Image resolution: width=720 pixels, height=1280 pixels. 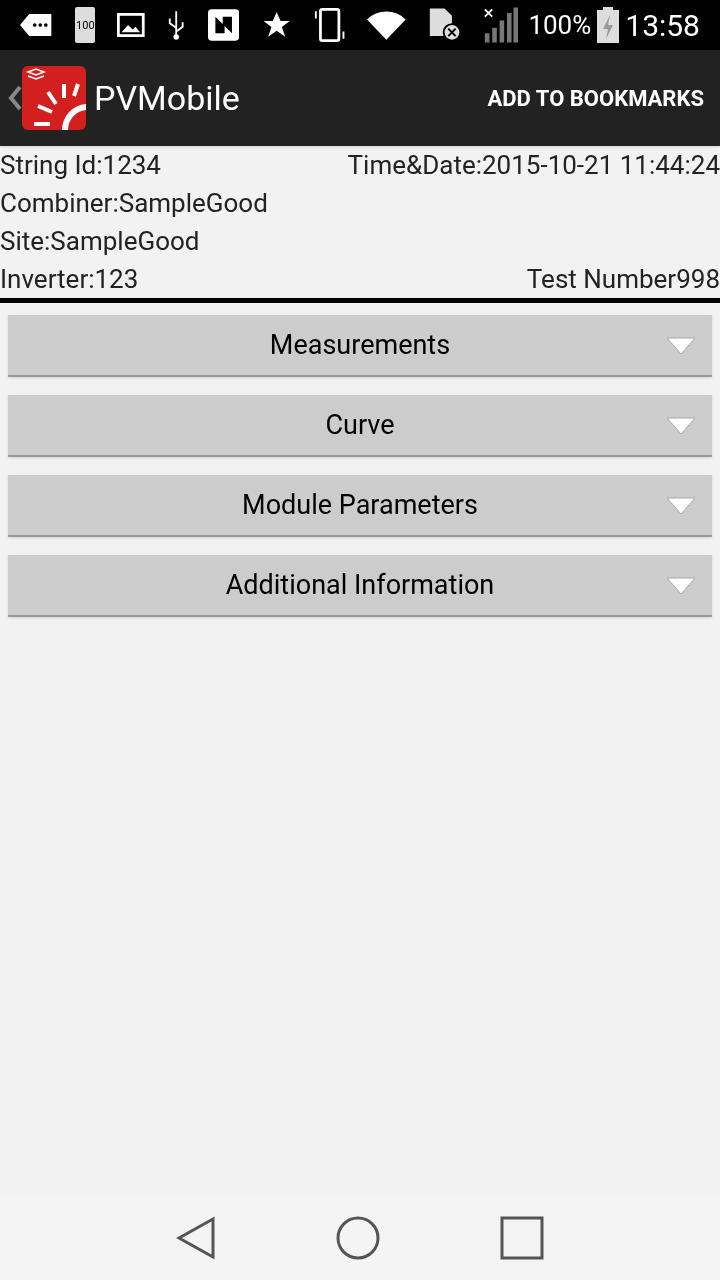 What do you see at coordinates (662, 25) in the screenshot?
I see `clock: 13:58` at bounding box center [662, 25].